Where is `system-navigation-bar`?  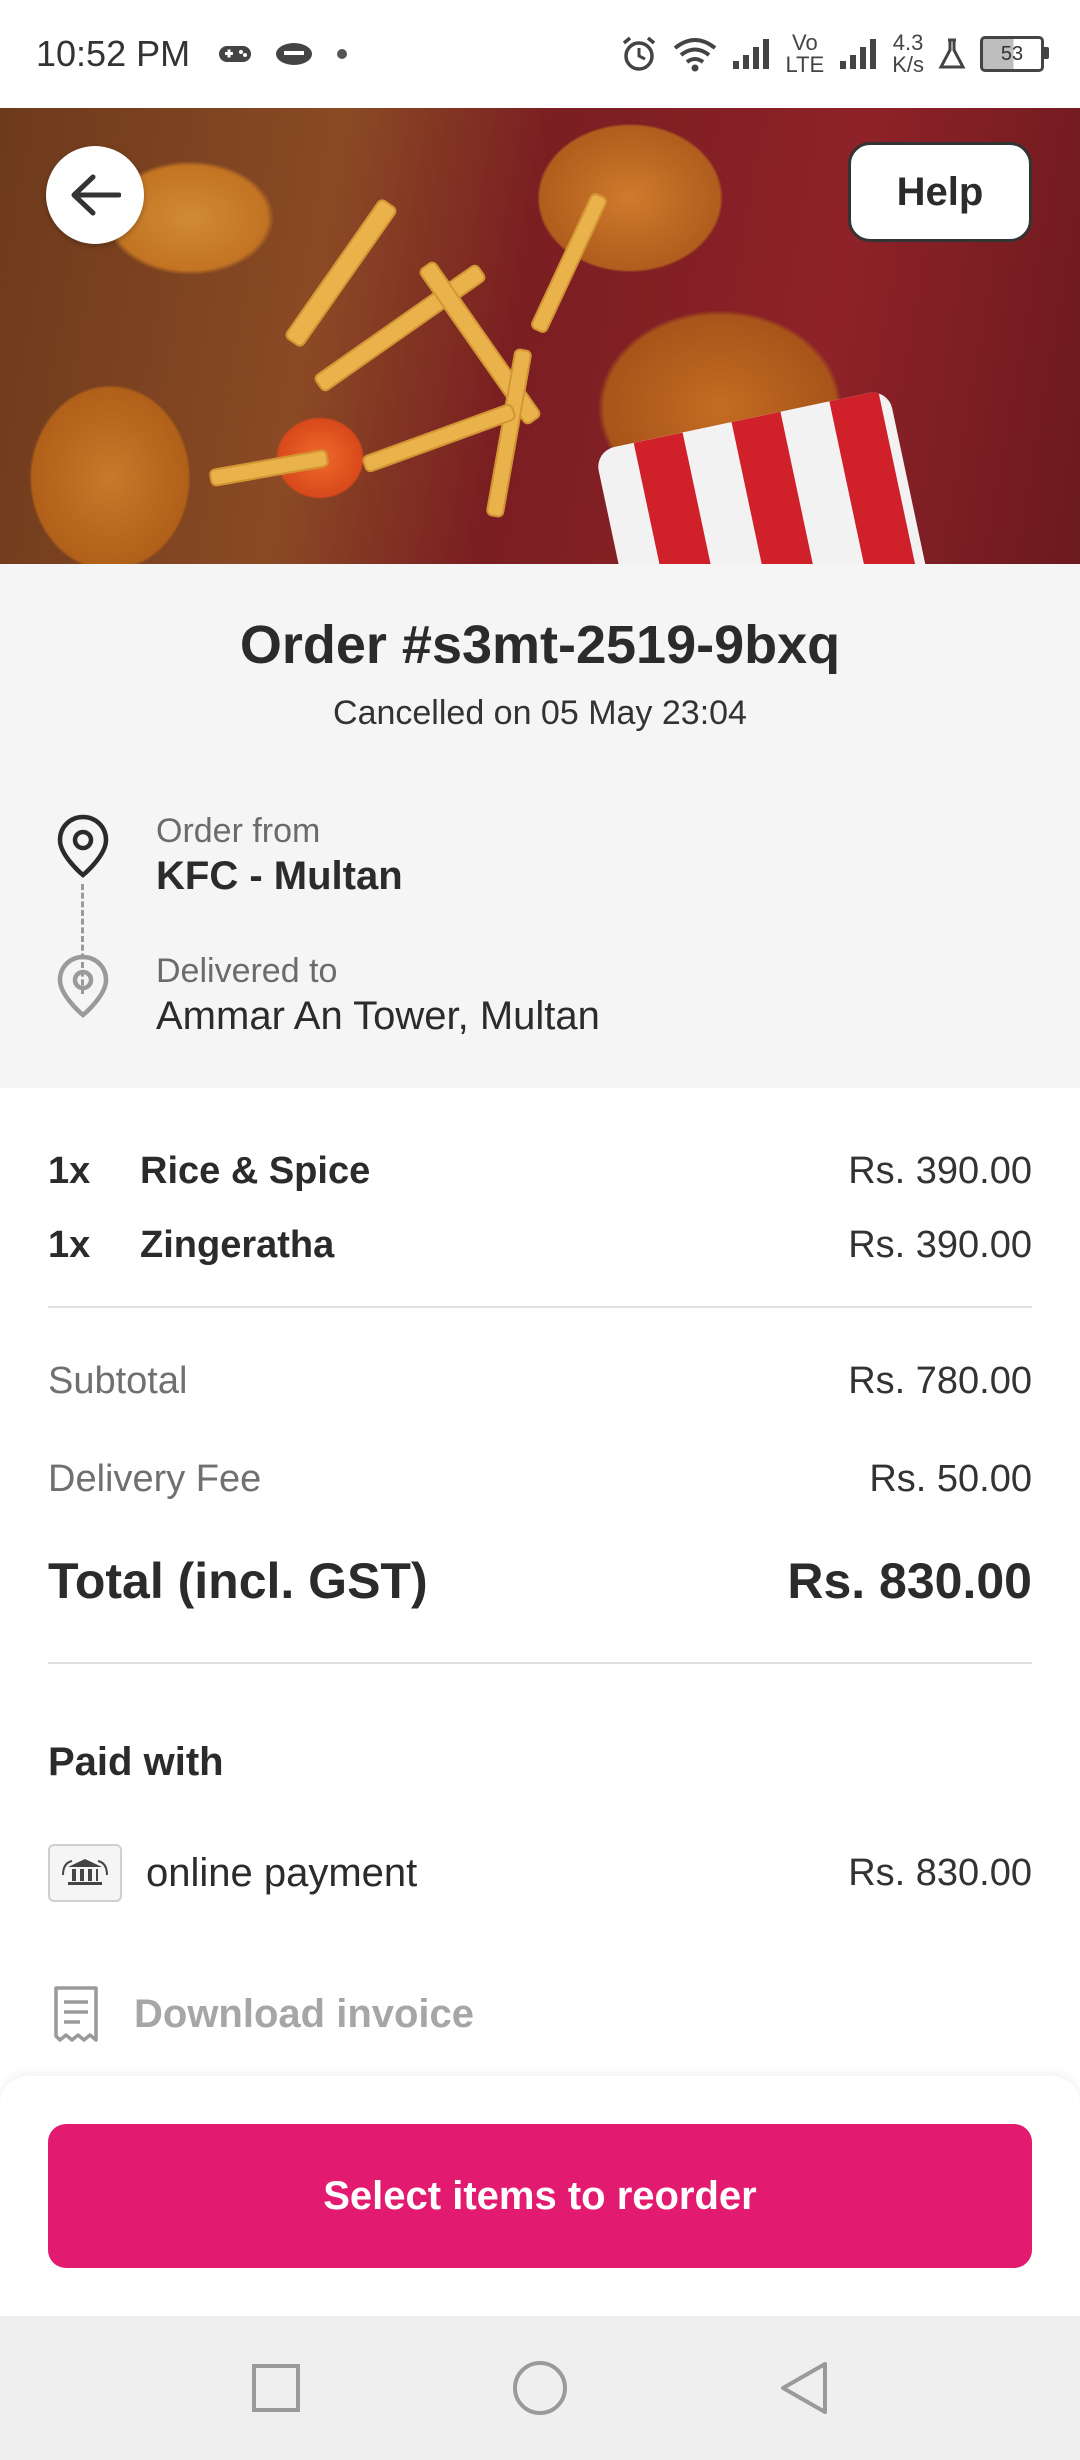 system-navigation-bar is located at coordinates (540, 2388).